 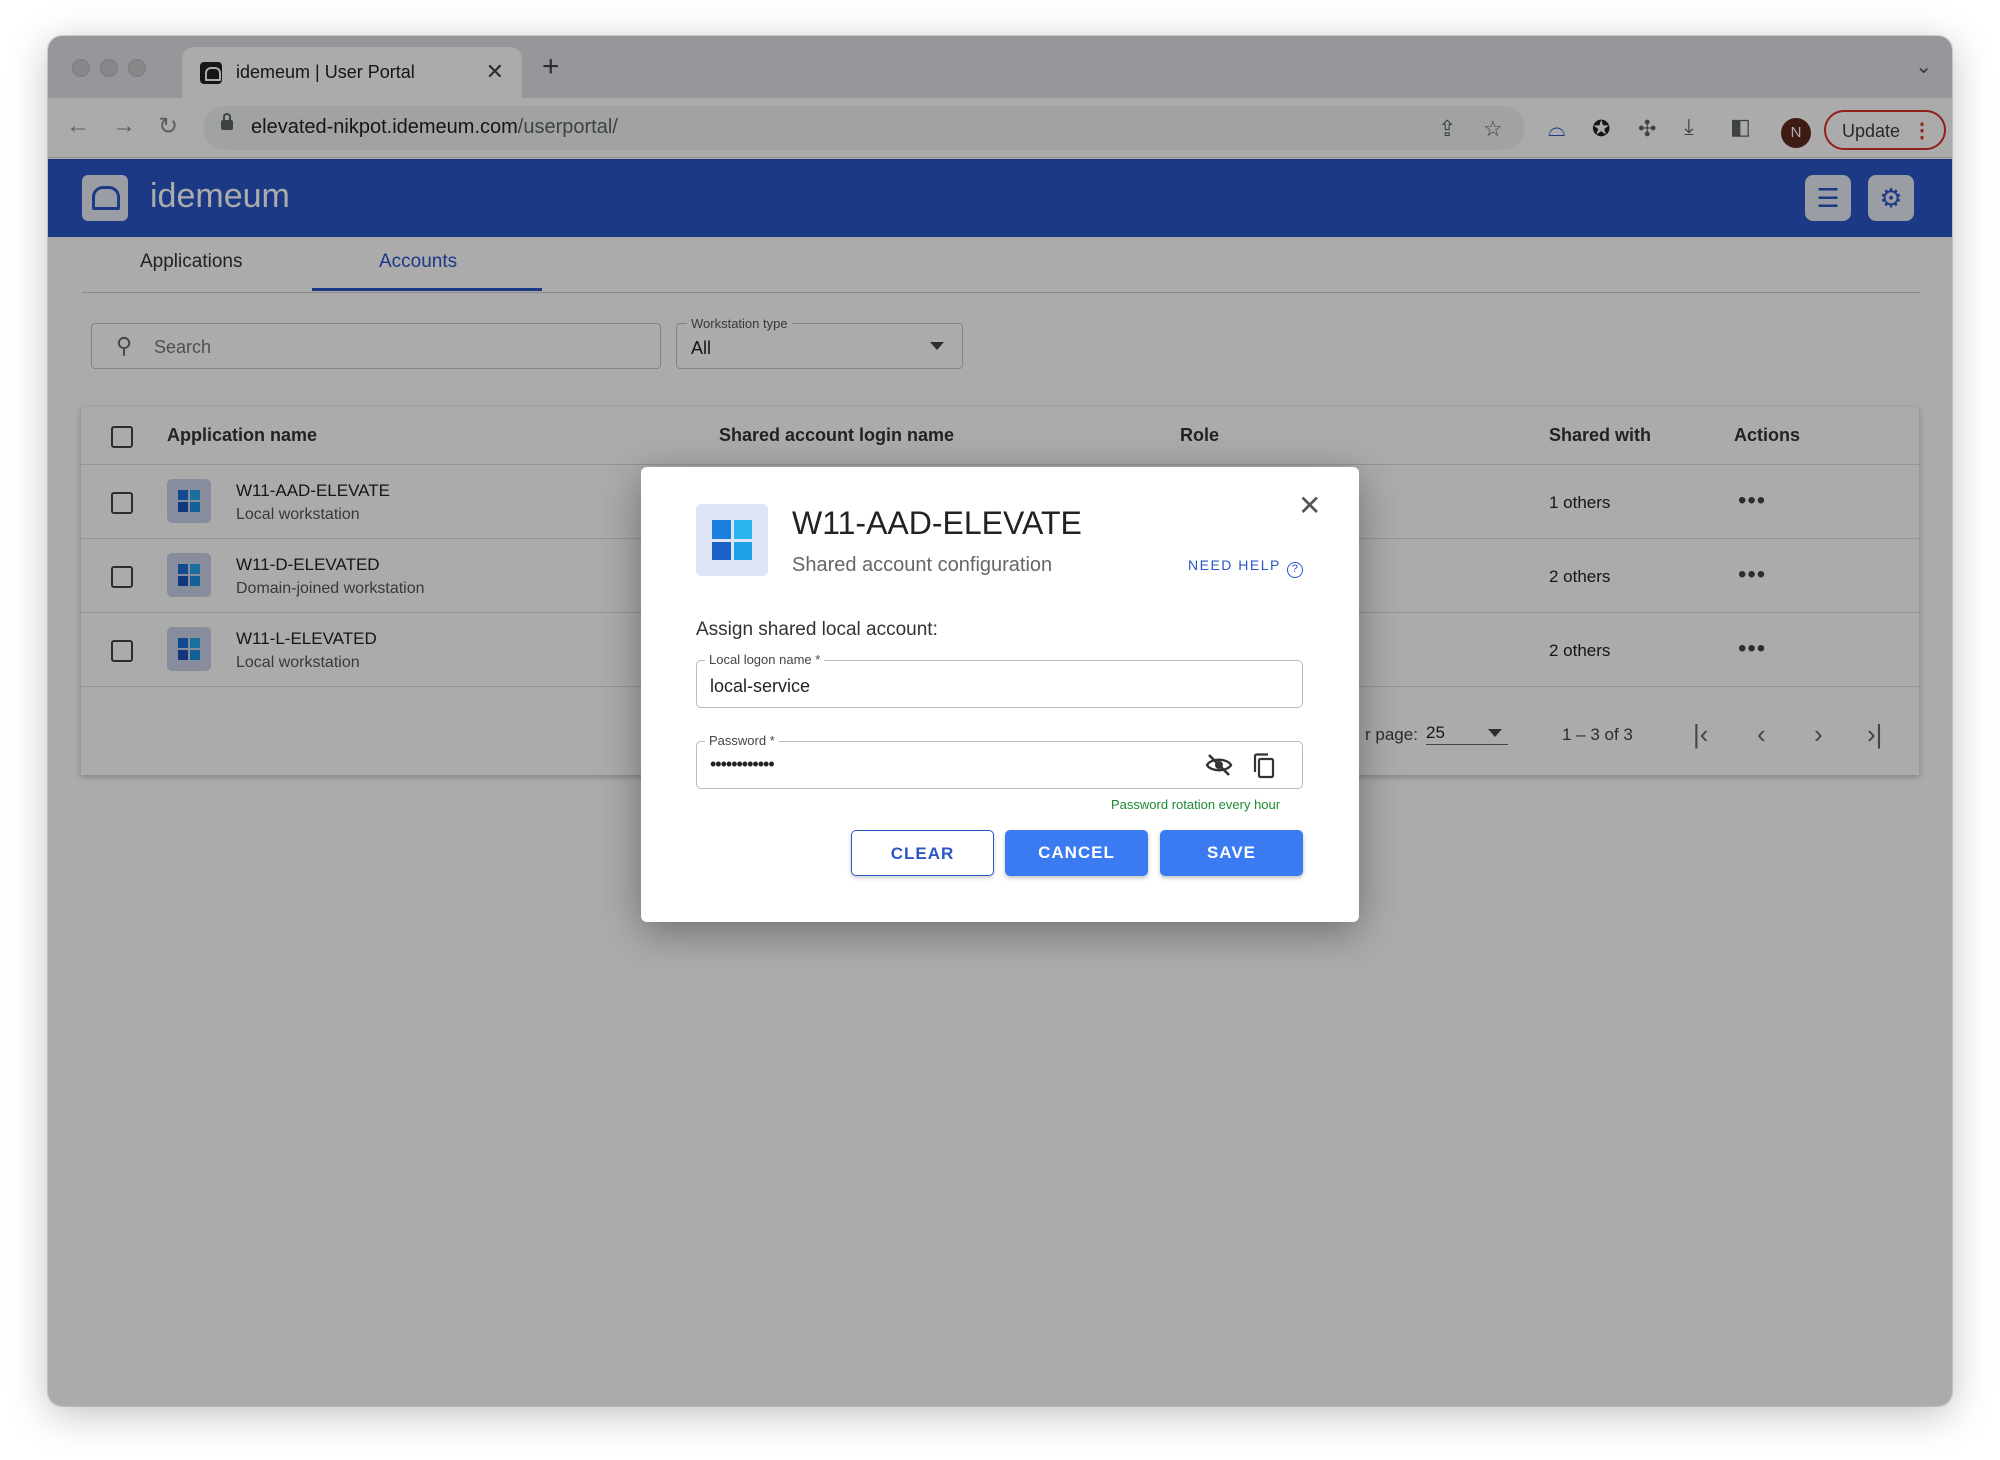 What do you see at coordinates (765, 659) in the screenshot?
I see `local-logon-name-label: Local logon name *` at bounding box center [765, 659].